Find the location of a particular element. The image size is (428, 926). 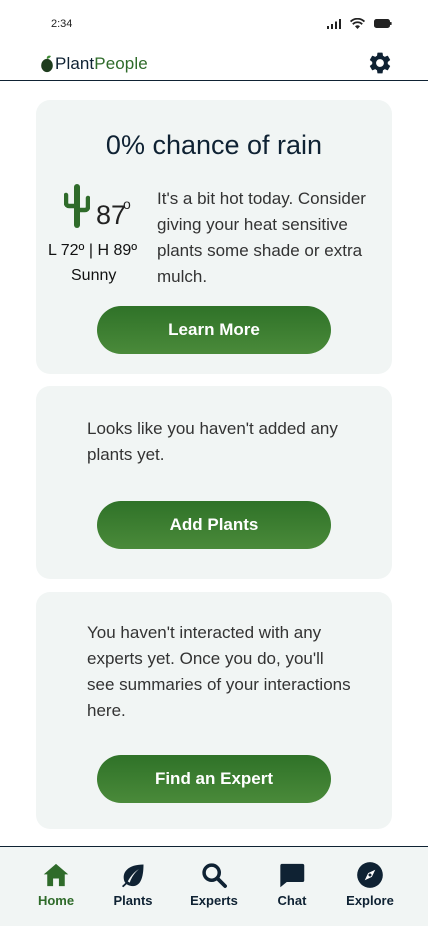

nav-item-chat: Chat is located at coordinates (292, 884).